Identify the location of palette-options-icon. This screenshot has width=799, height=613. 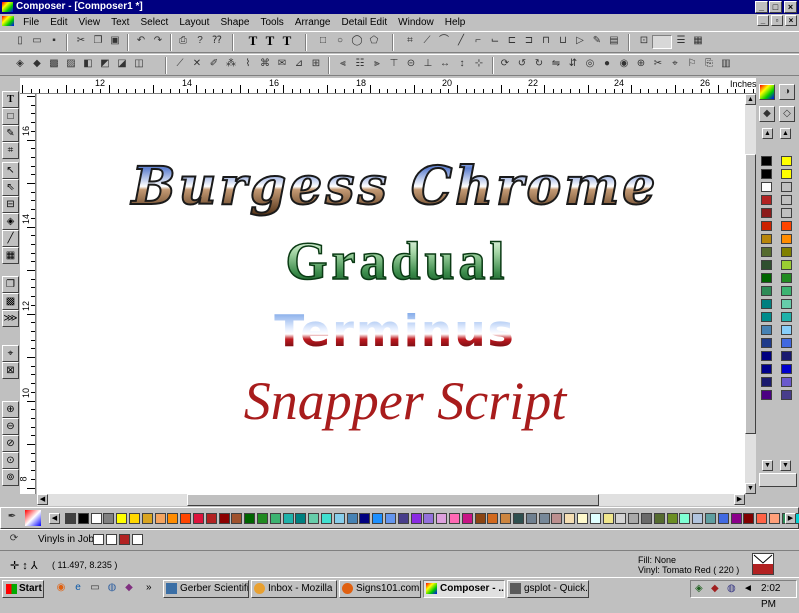
(33, 518).